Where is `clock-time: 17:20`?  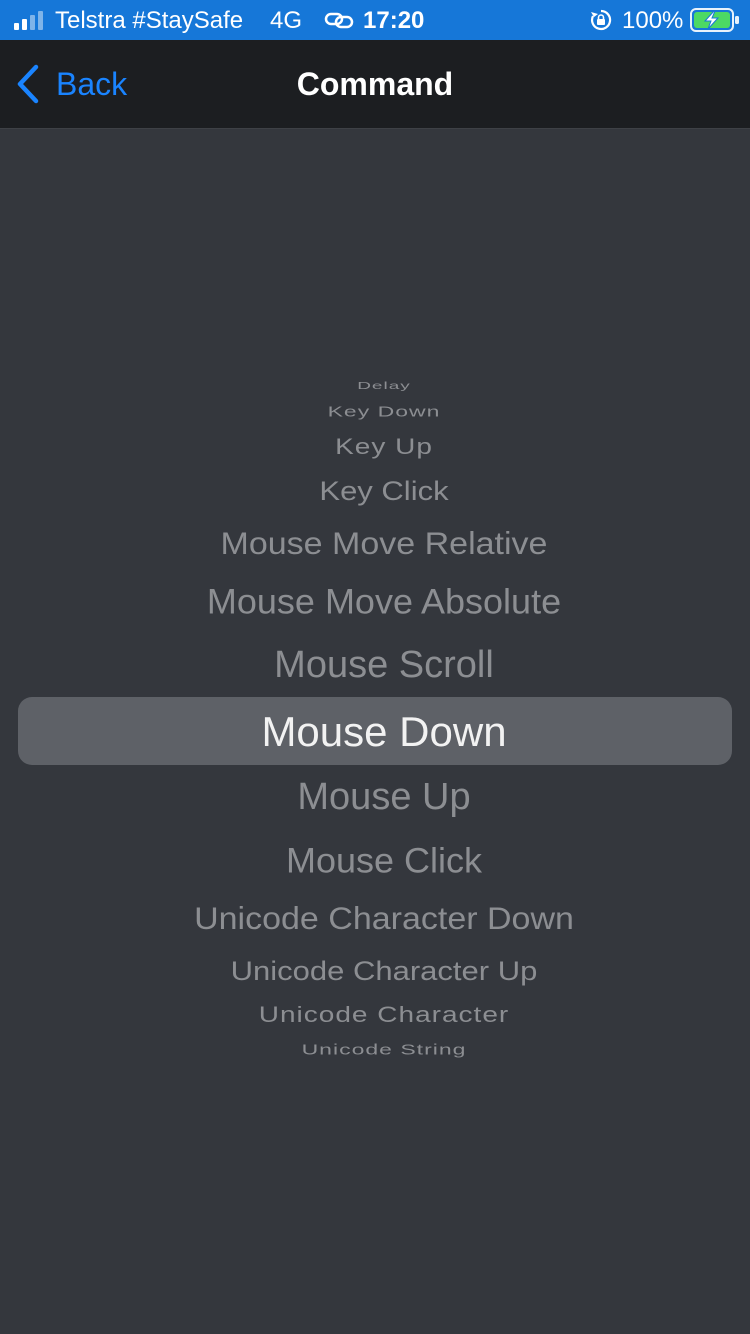
clock-time: 17:20 is located at coordinates (394, 20).